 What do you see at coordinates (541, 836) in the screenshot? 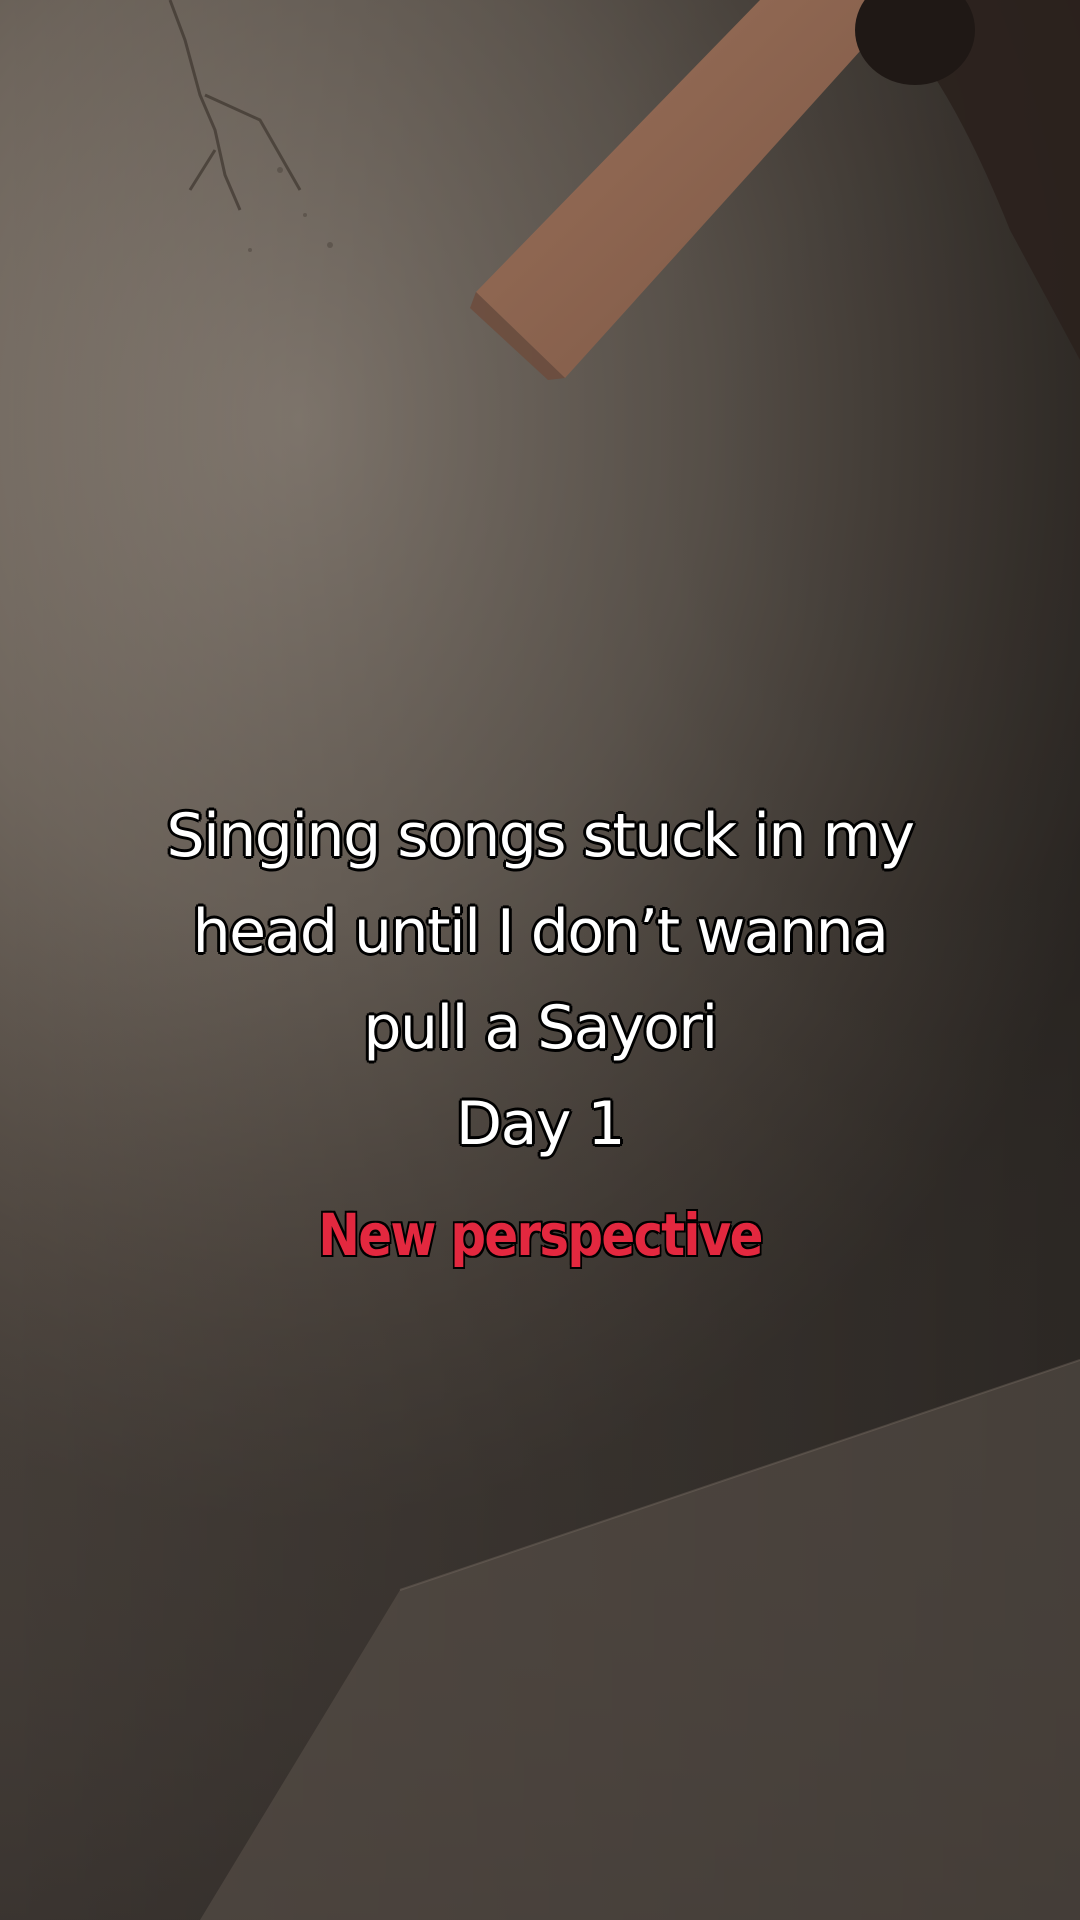
I see `caption-line-1: Singing songs stuck in my` at bounding box center [541, 836].